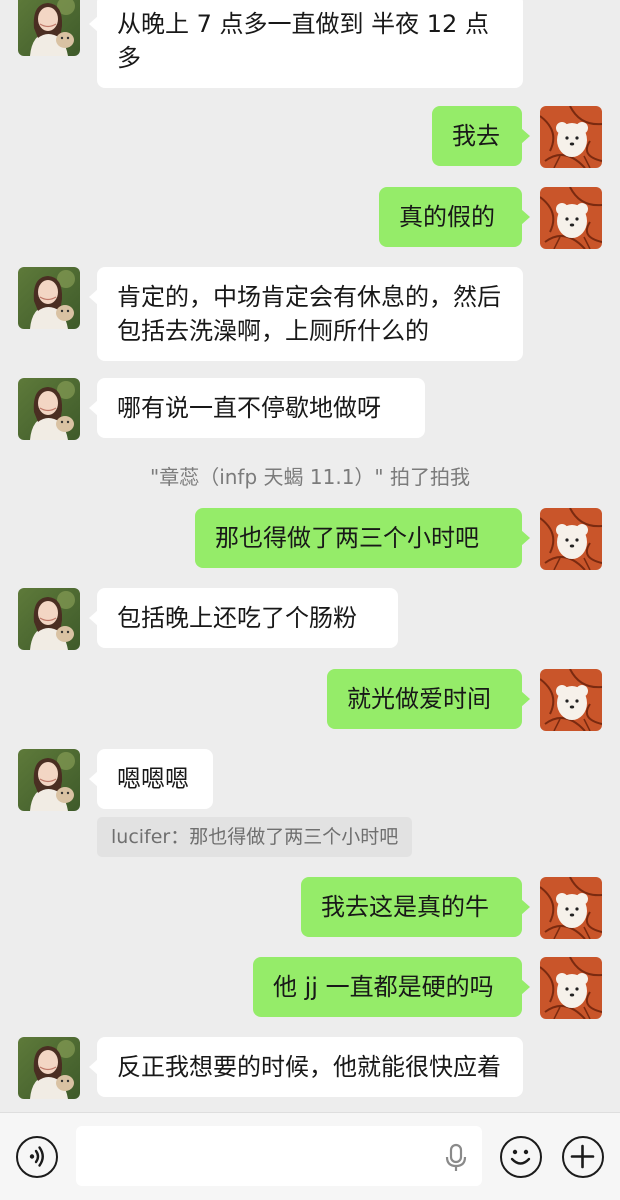  What do you see at coordinates (454, 217) in the screenshot?
I see `sent-message-bubble: 真的假的` at bounding box center [454, 217].